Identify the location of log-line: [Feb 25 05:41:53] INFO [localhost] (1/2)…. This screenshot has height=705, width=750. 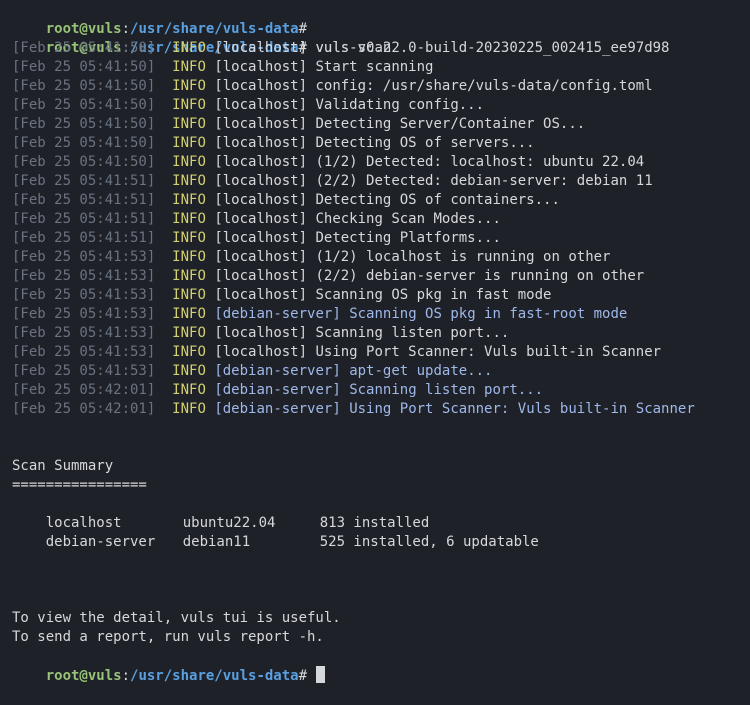
(375, 257).